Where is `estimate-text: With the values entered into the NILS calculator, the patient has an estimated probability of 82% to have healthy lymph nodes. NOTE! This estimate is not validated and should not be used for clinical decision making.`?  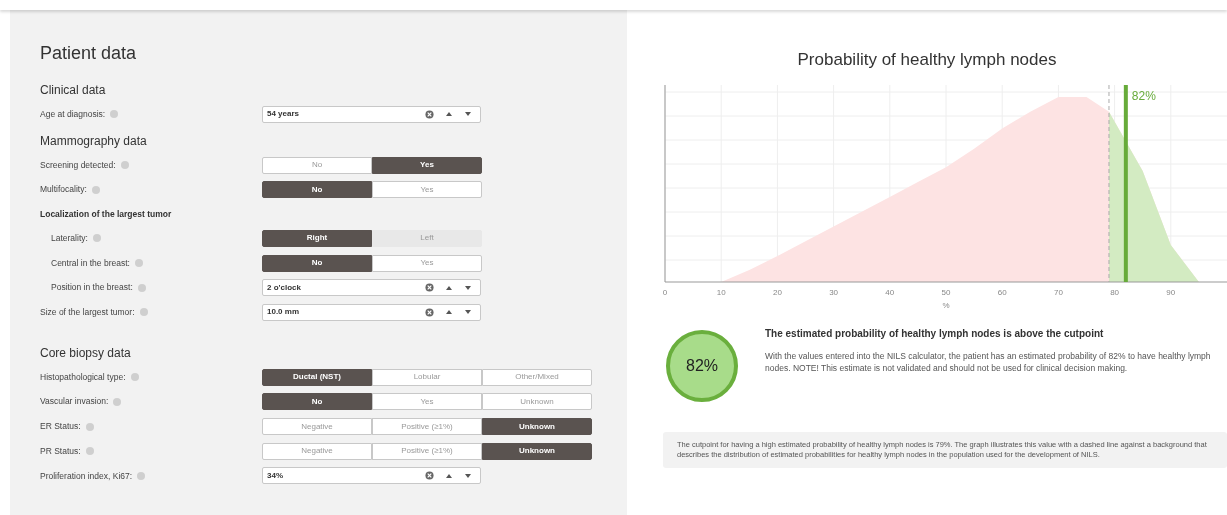 estimate-text: With the values entered into the NILS calculator, the patient has an estimated probability of 82% to have healthy lymph nodes. NOTE! This estimate is not validated and should not be used for clinical decision making. is located at coordinates (988, 362).